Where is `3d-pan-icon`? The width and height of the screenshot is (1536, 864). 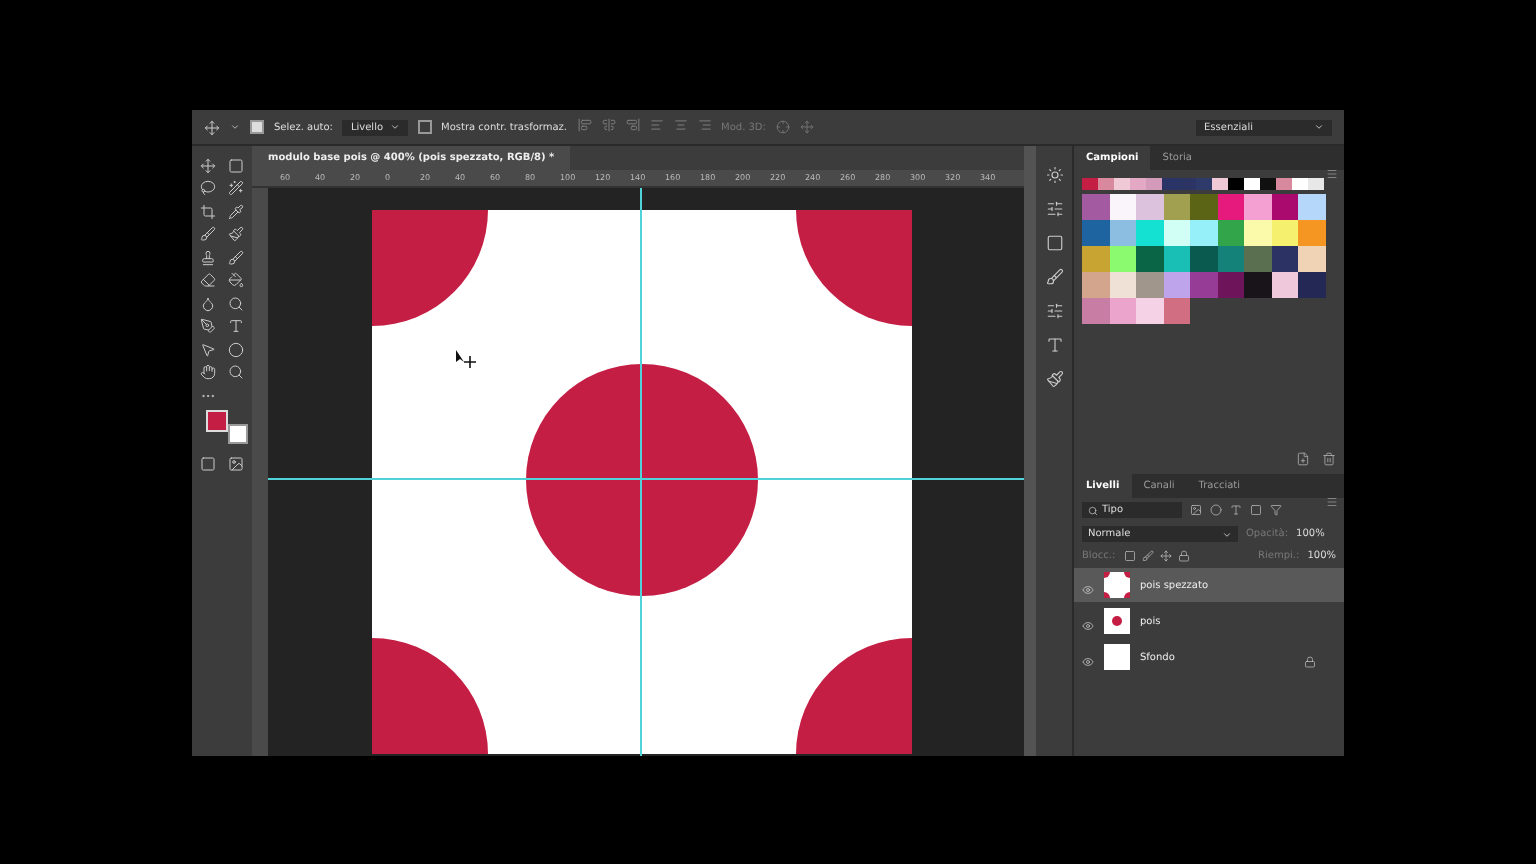
3d-pan-icon is located at coordinates (806, 127).